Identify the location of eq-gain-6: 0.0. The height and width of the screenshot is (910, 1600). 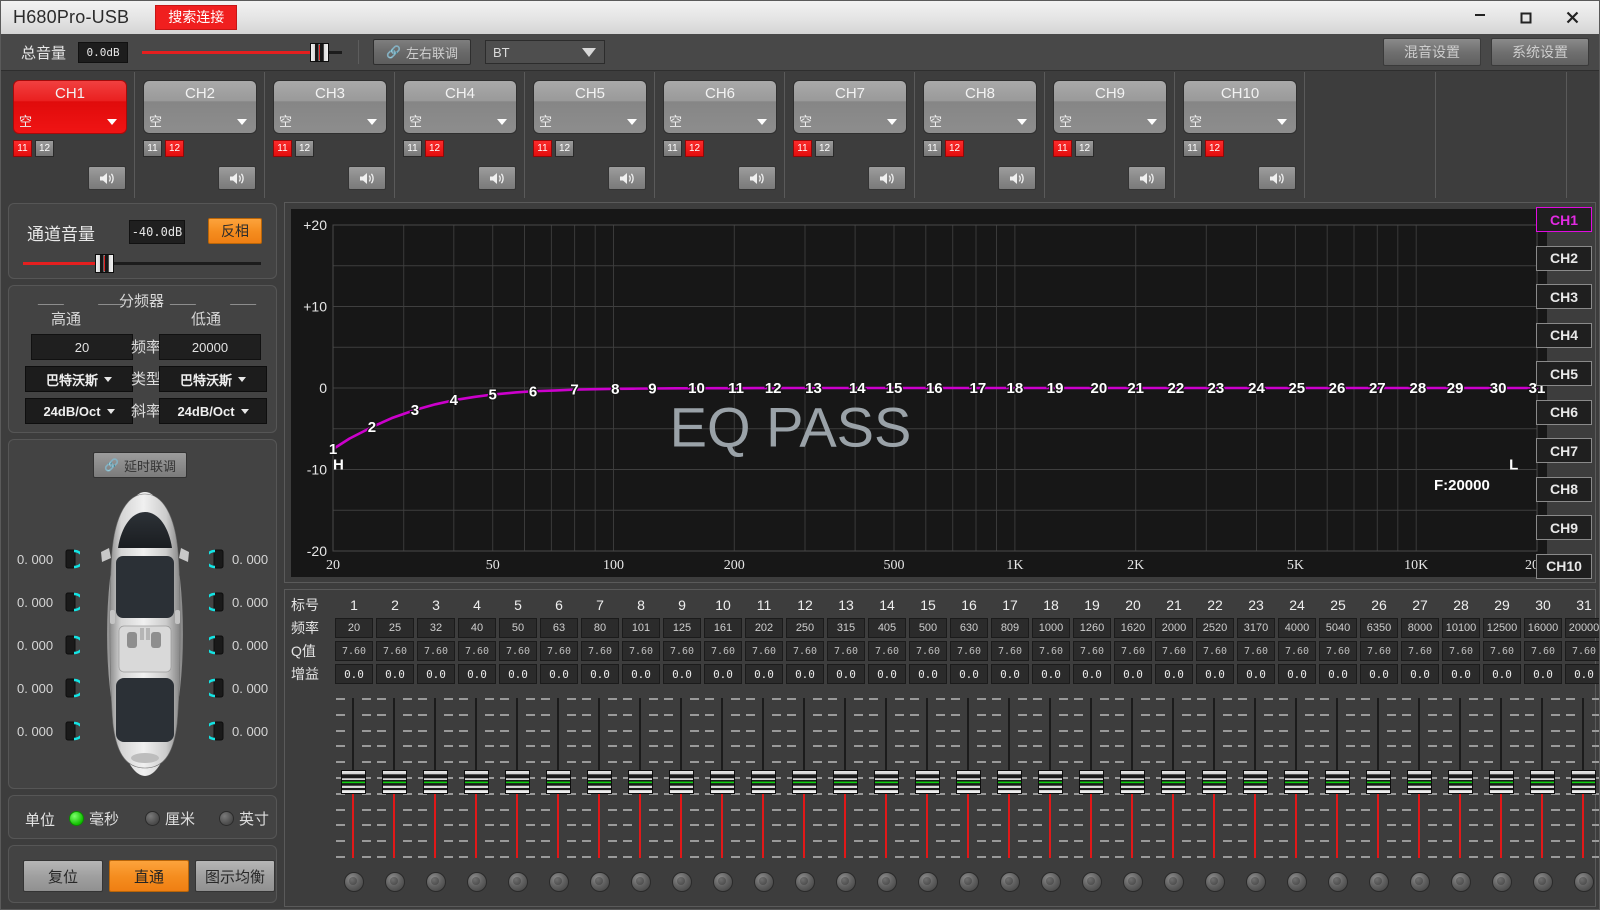
(559, 674).